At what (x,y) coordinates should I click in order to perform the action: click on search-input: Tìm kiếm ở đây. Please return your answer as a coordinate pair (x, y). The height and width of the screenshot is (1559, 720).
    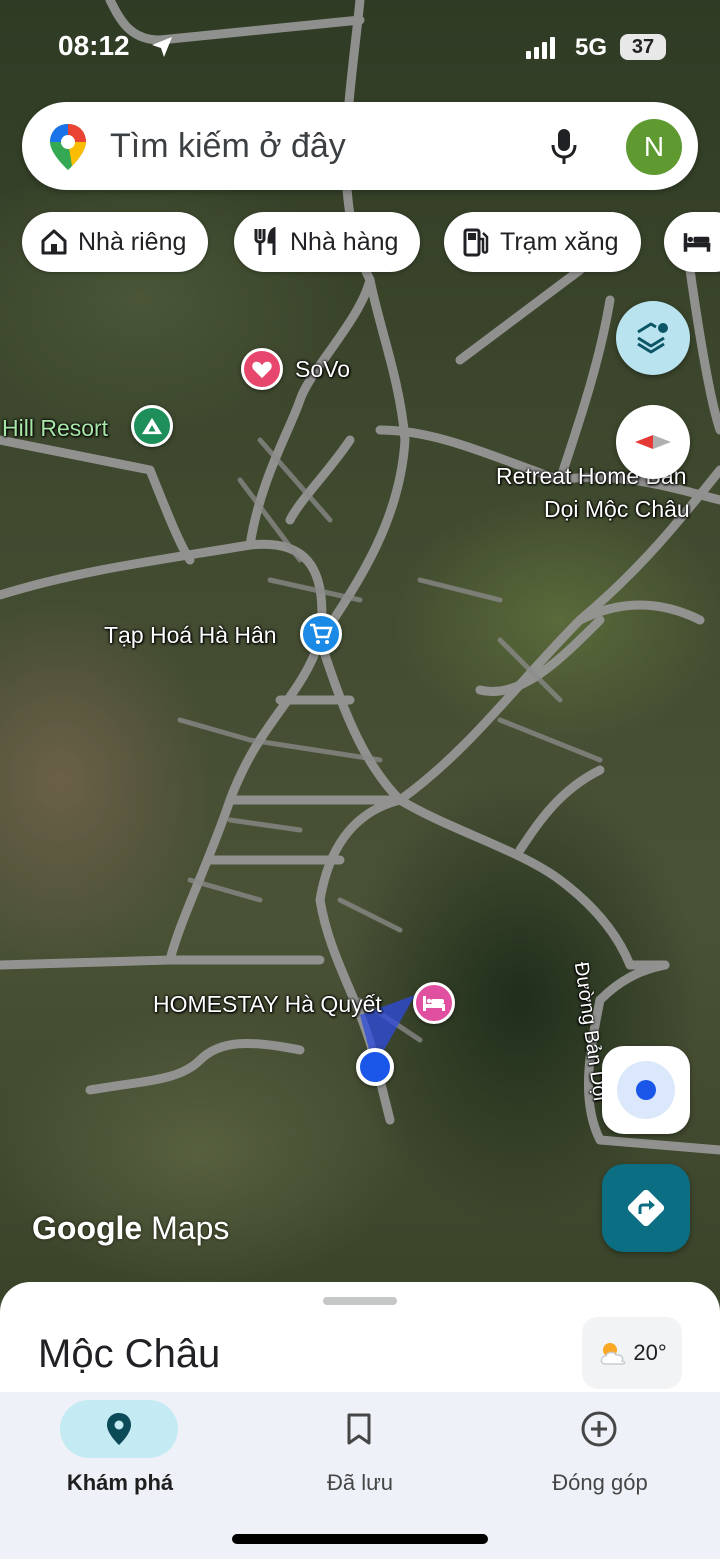
    Looking at the image, I should click on (228, 146).